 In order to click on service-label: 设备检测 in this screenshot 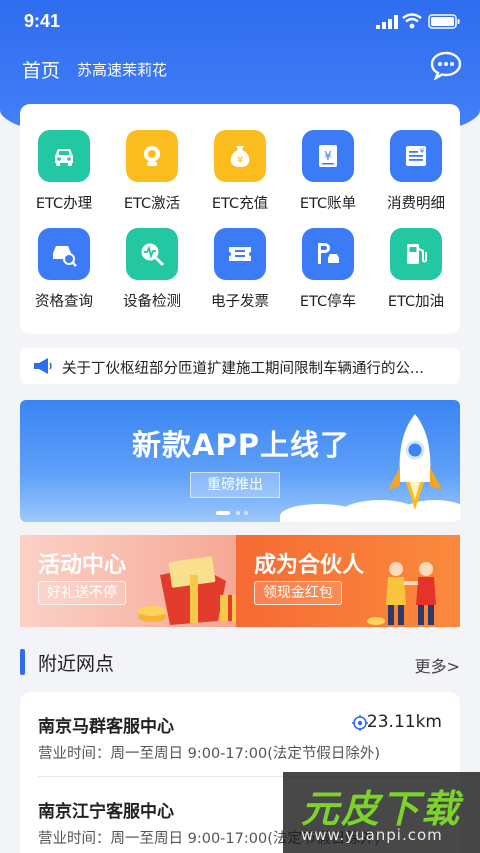, I will do `click(152, 302)`.